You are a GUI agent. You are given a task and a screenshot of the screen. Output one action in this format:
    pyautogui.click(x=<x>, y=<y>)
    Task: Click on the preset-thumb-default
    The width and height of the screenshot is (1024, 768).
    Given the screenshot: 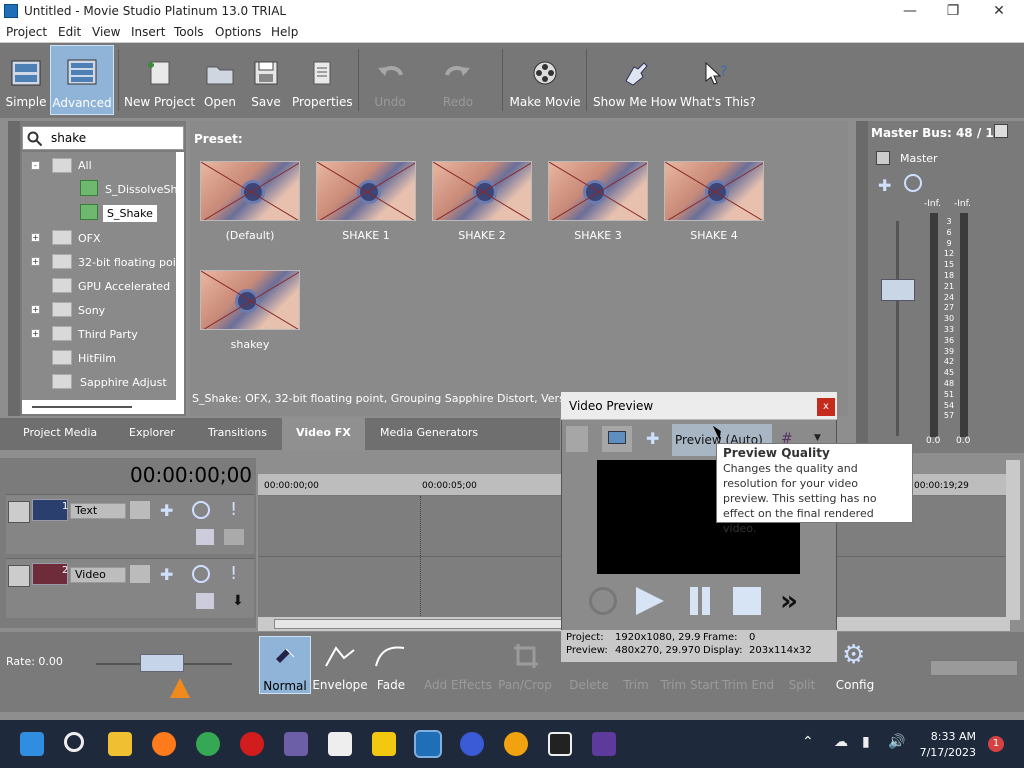 What is the action you would take?
    pyautogui.click(x=250, y=191)
    